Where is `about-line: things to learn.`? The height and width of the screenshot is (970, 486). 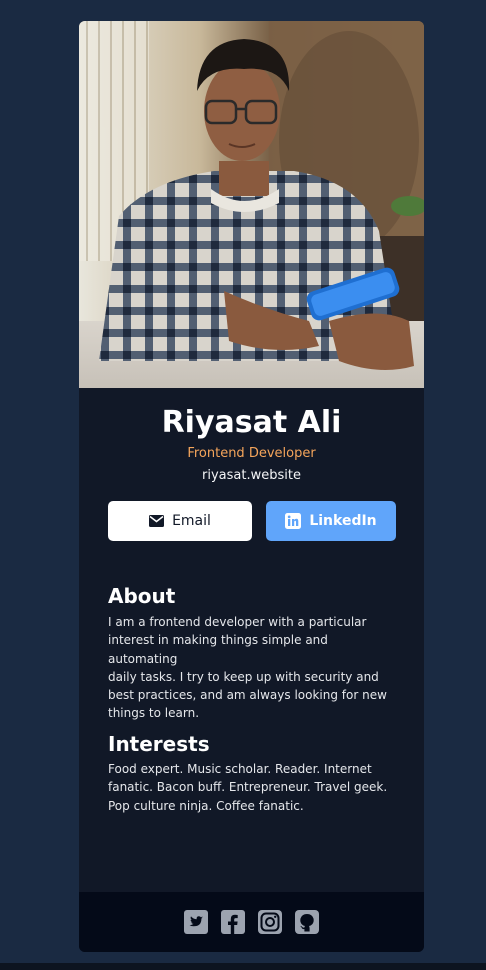 about-line: things to learn. is located at coordinates (154, 713).